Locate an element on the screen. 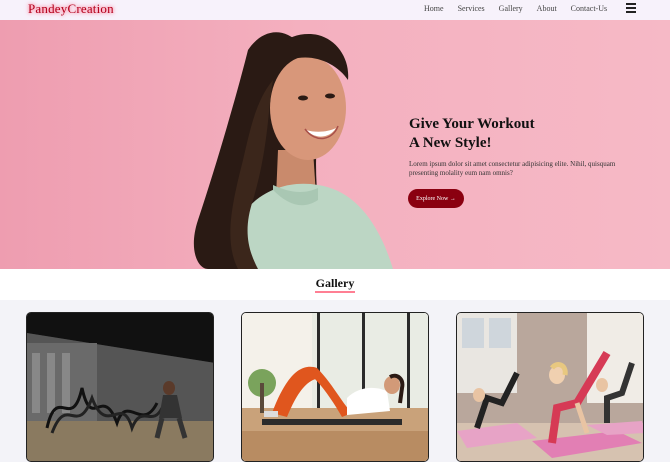 The image size is (670, 462). gallery-heading-text: Gallery is located at coordinates (335, 284).